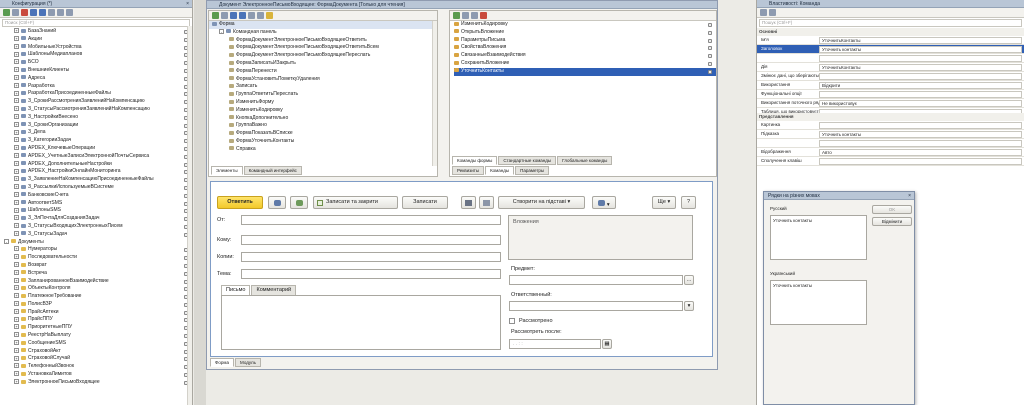 This screenshot has height=405, width=1024. Describe the element at coordinates (909, 196) in the screenshot. I see `close-icon: ×` at that location.